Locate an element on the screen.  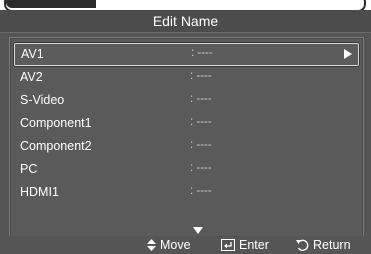
enter-hint: Enter is located at coordinates (245, 245).